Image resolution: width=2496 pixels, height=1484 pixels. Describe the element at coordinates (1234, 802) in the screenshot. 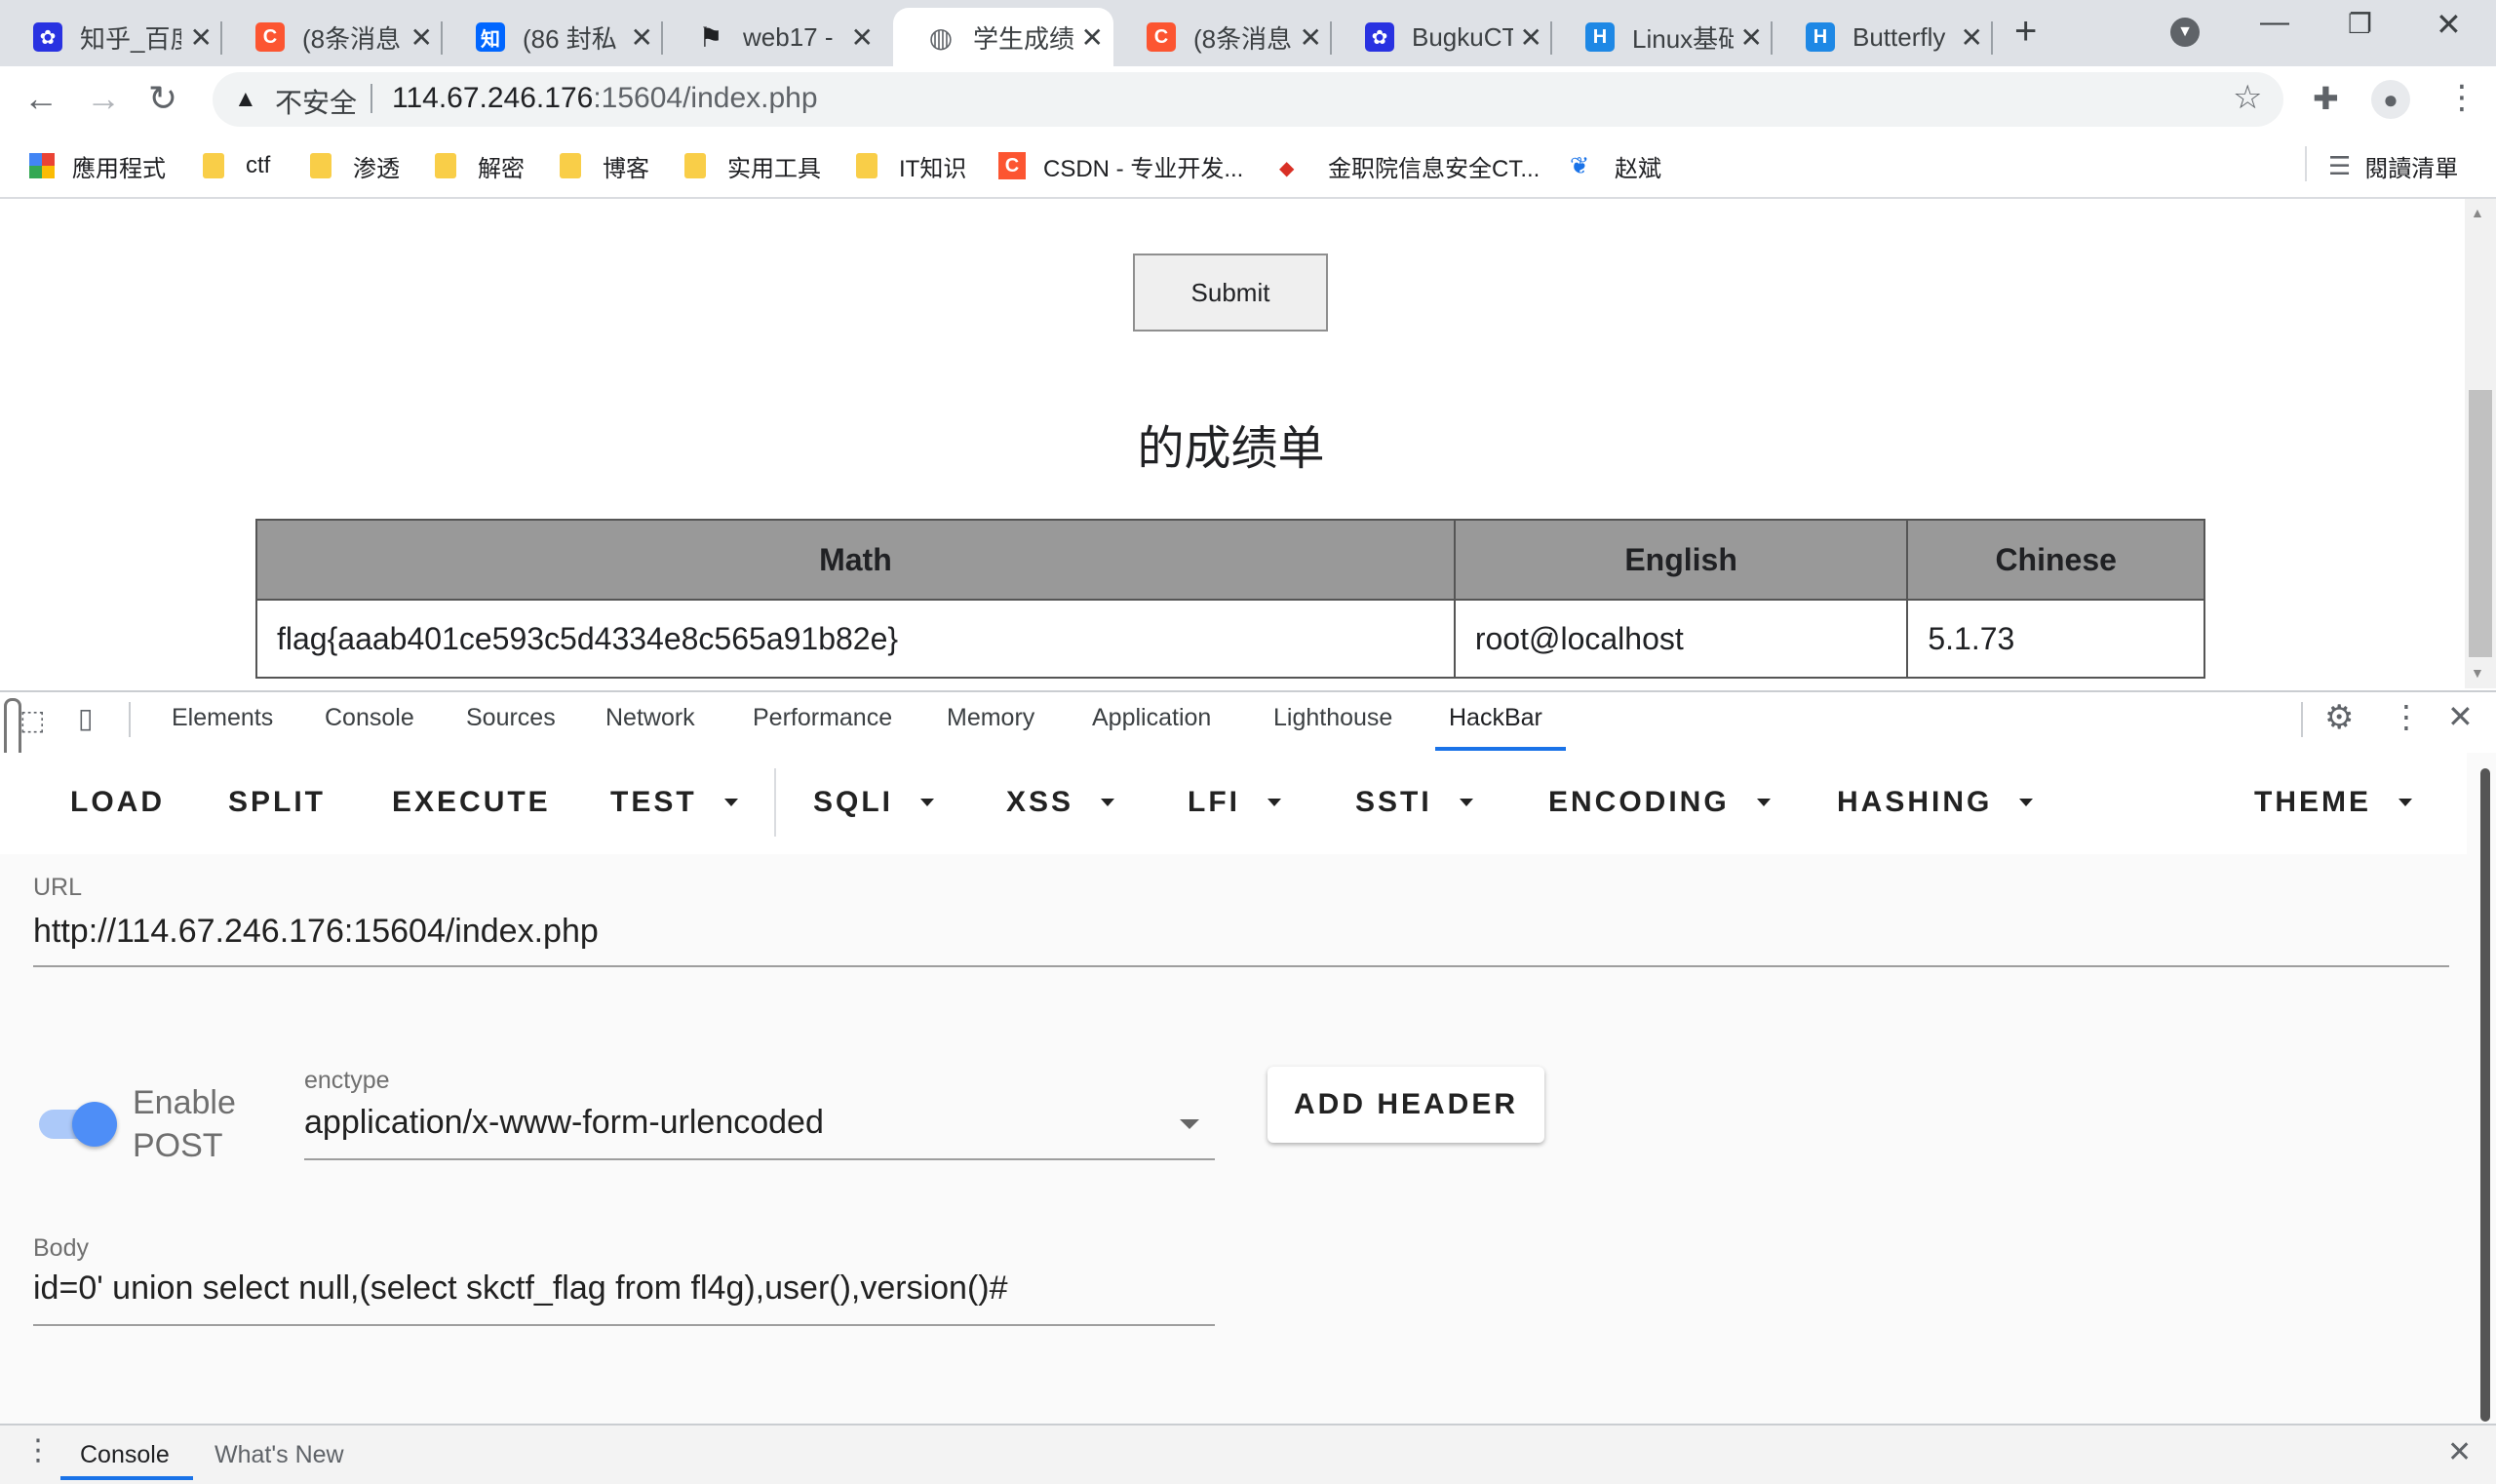

I see `lfi-menu: LFI` at that location.